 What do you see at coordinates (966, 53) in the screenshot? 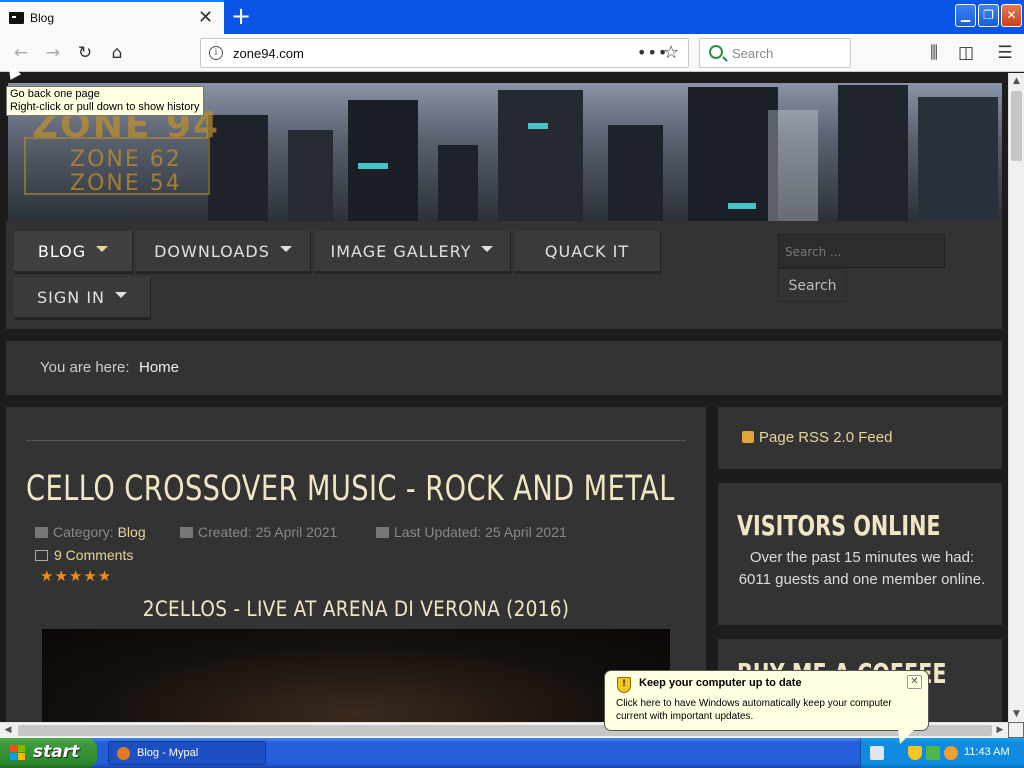
I see `sidebar-icon: ◫` at bounding box center [966, 53].